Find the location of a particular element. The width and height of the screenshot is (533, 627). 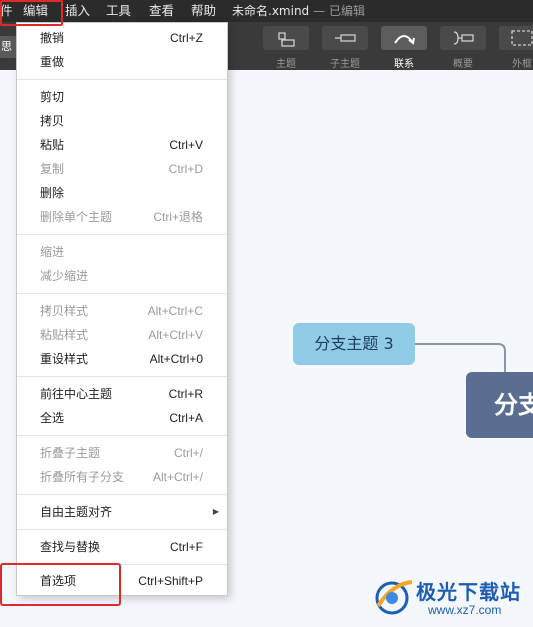

edit-menu-highlight is located at coordinates (31, 13).